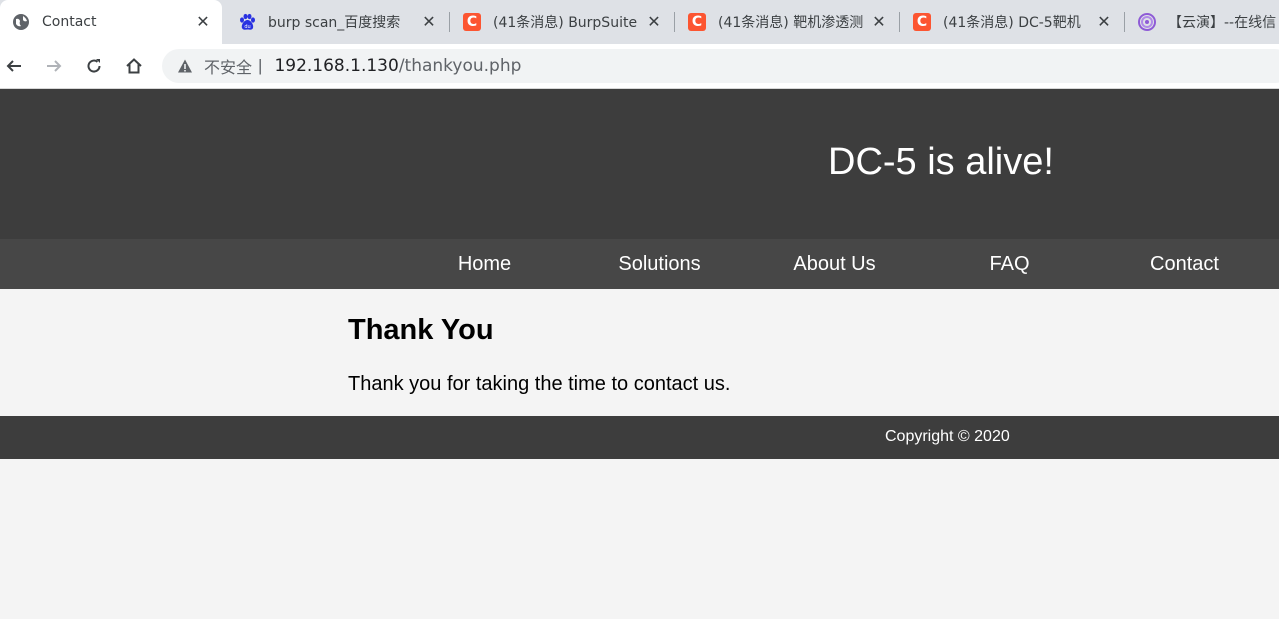  I want to click on site-nav: Home Solutions About Us FAQ Contact, so click(639, 264).